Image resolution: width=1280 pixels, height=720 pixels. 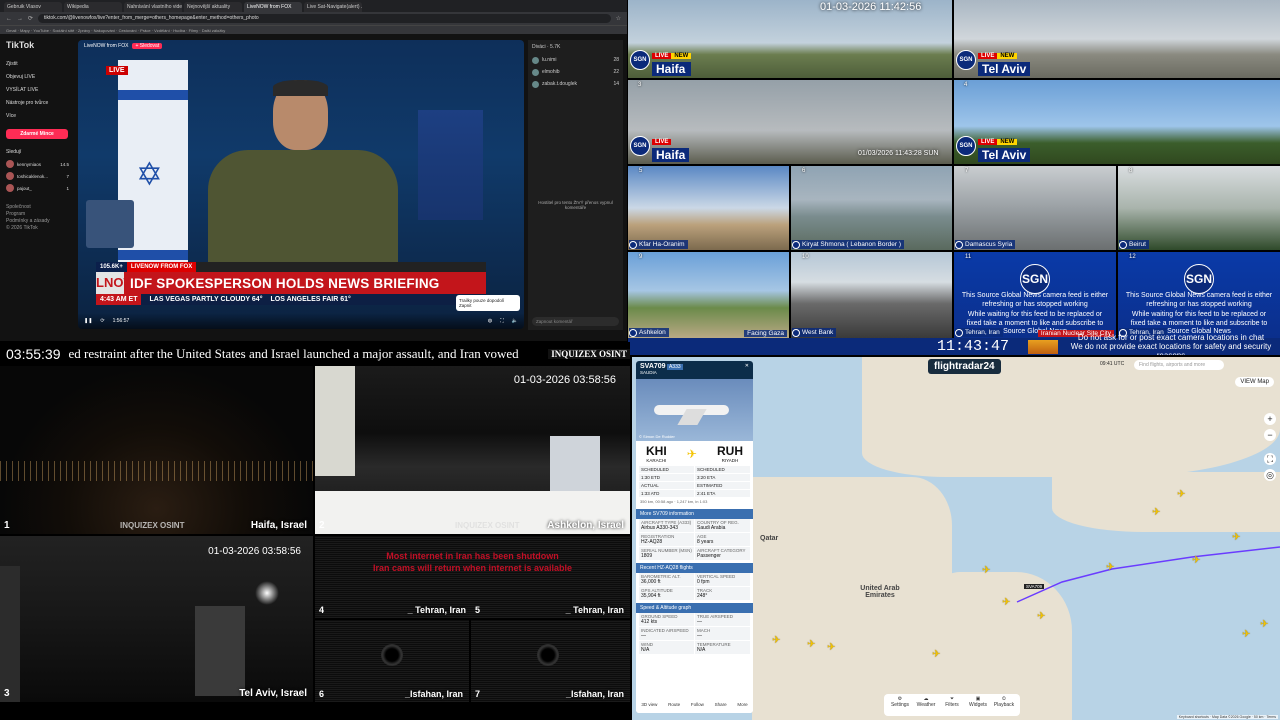 I want to click on aircraft-photo: © Simon De Rudder, so click(x=694, y=410).